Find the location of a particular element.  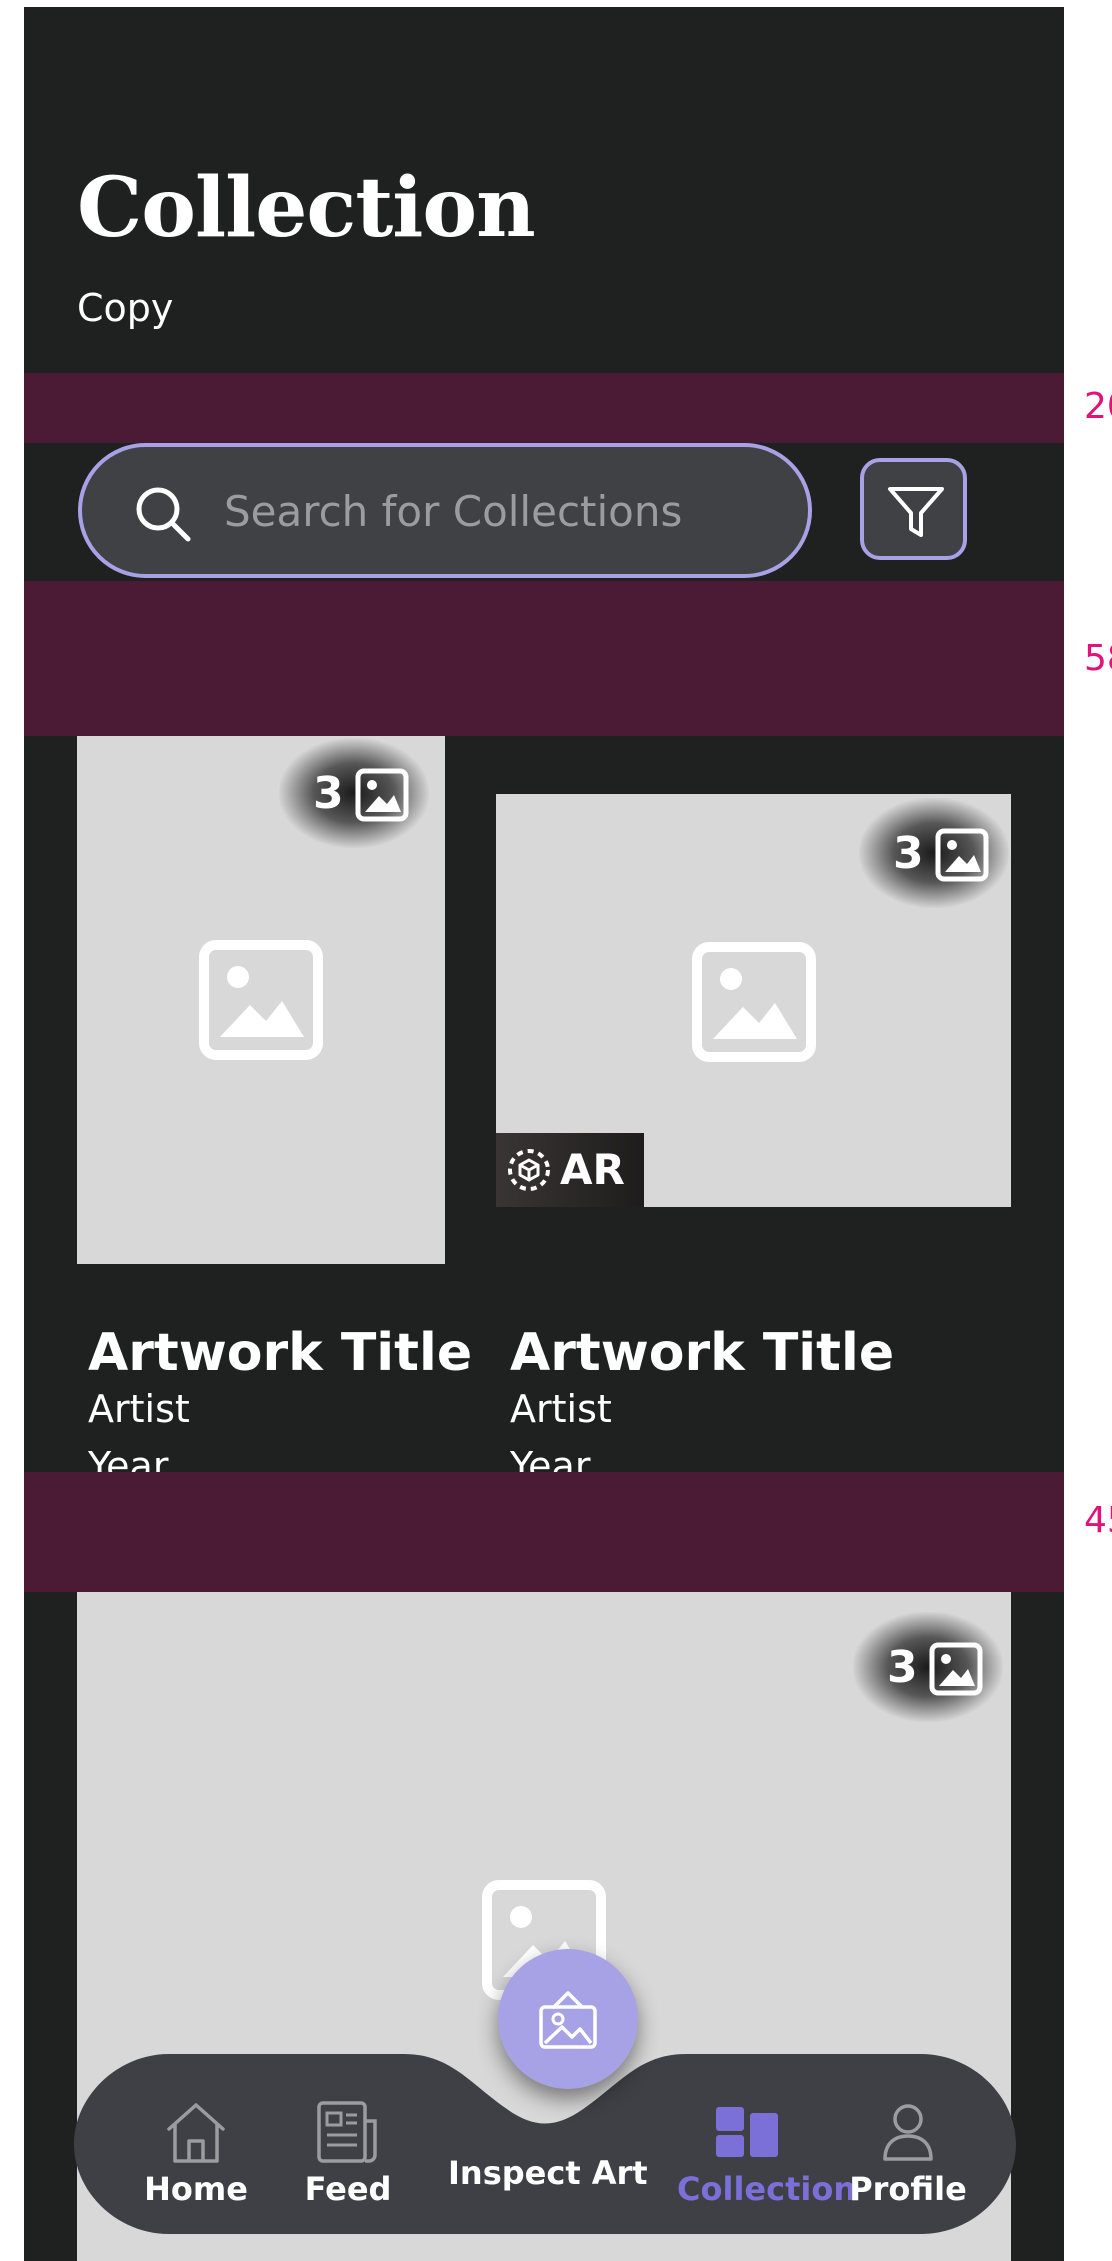

profile-icon is located at coordinates (908, 2132).